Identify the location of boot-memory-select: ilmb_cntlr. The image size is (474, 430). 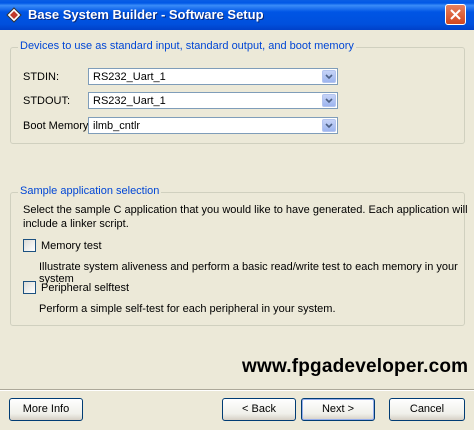
(213, 125).